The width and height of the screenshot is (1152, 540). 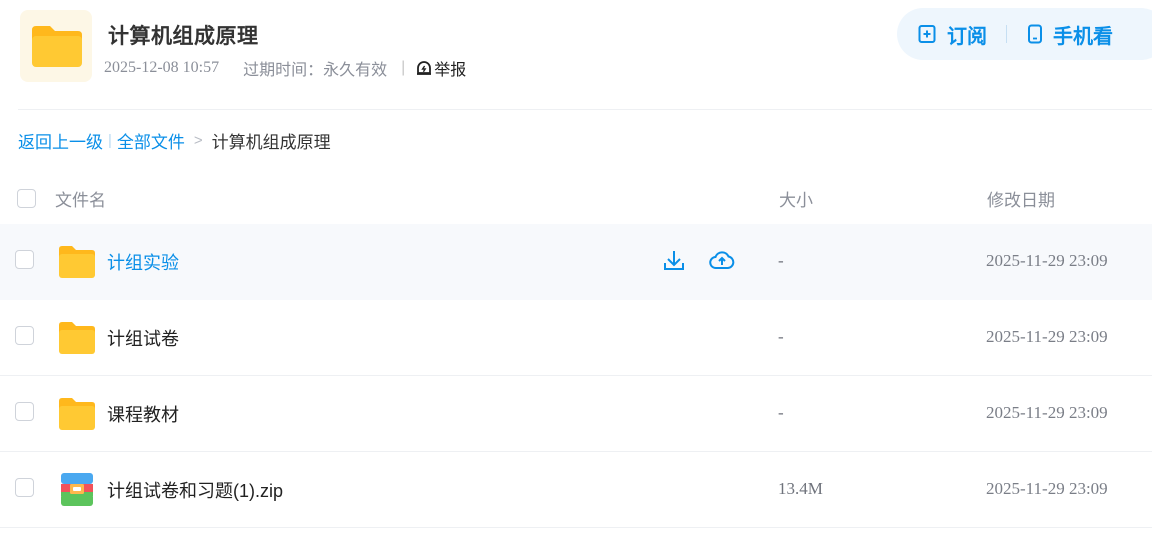 I want to click on cloud-save-icon, so click(x=722, y=260).